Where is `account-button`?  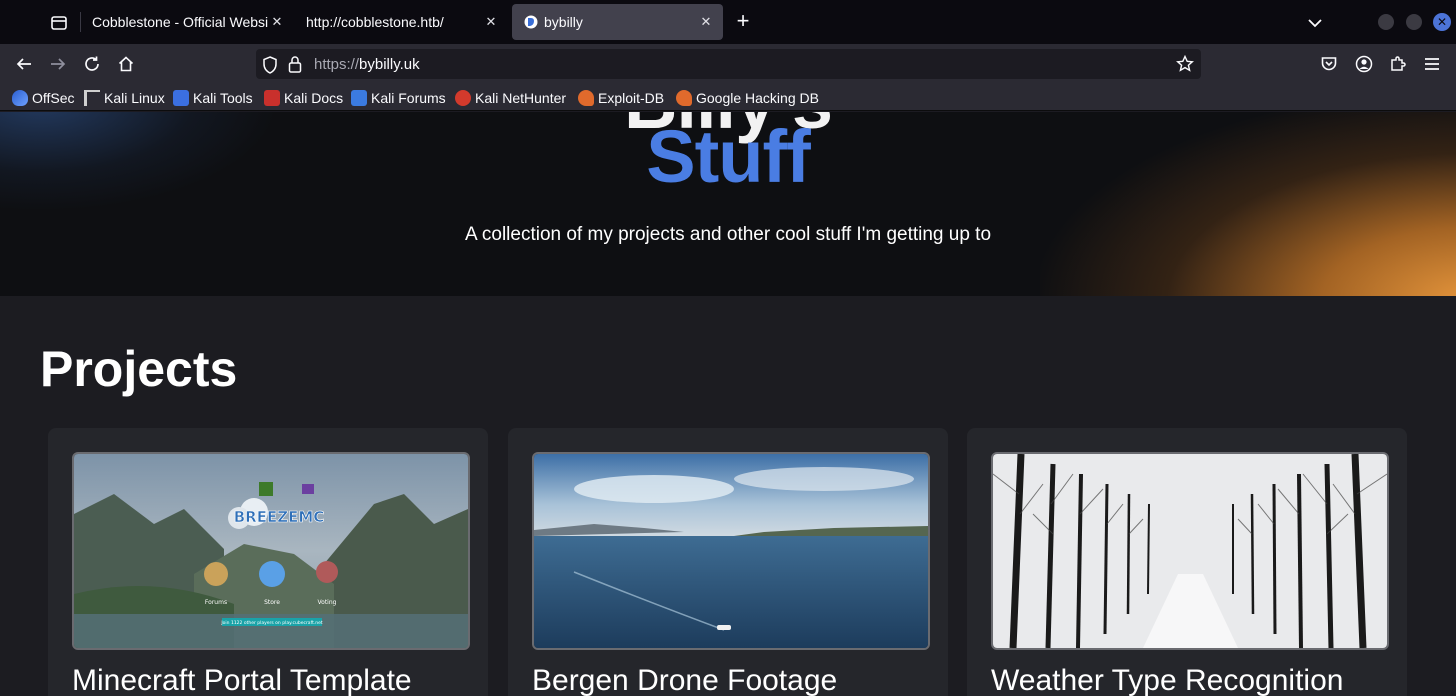 account-button is located at coordinates (1364, 64).